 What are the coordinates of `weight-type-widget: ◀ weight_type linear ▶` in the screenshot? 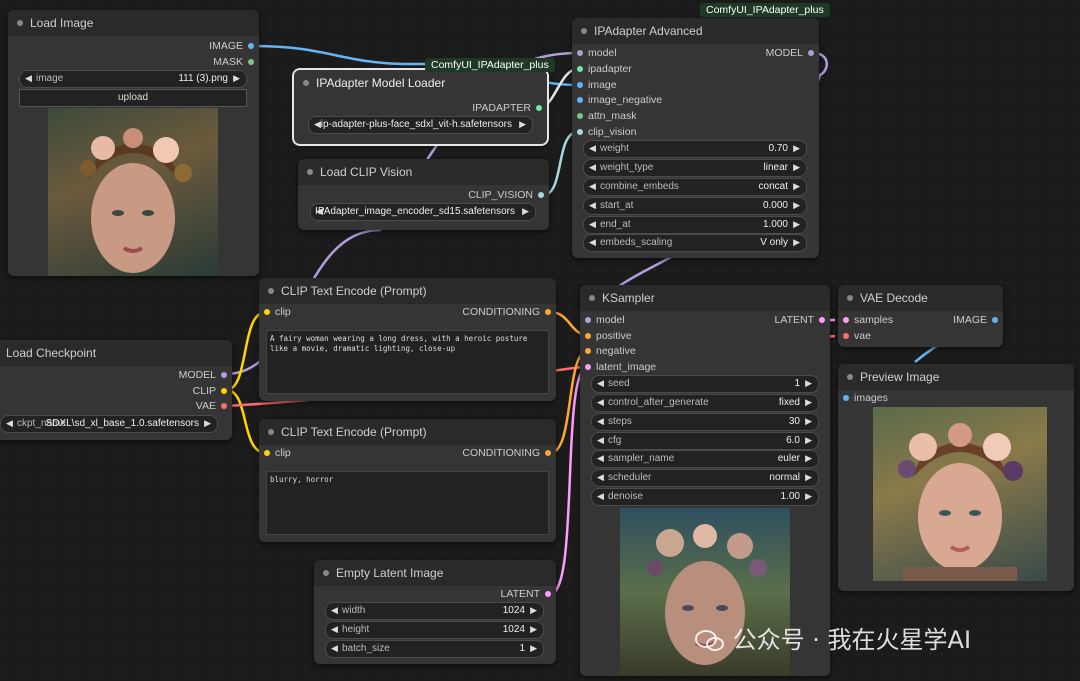 It's located at (695, 168).